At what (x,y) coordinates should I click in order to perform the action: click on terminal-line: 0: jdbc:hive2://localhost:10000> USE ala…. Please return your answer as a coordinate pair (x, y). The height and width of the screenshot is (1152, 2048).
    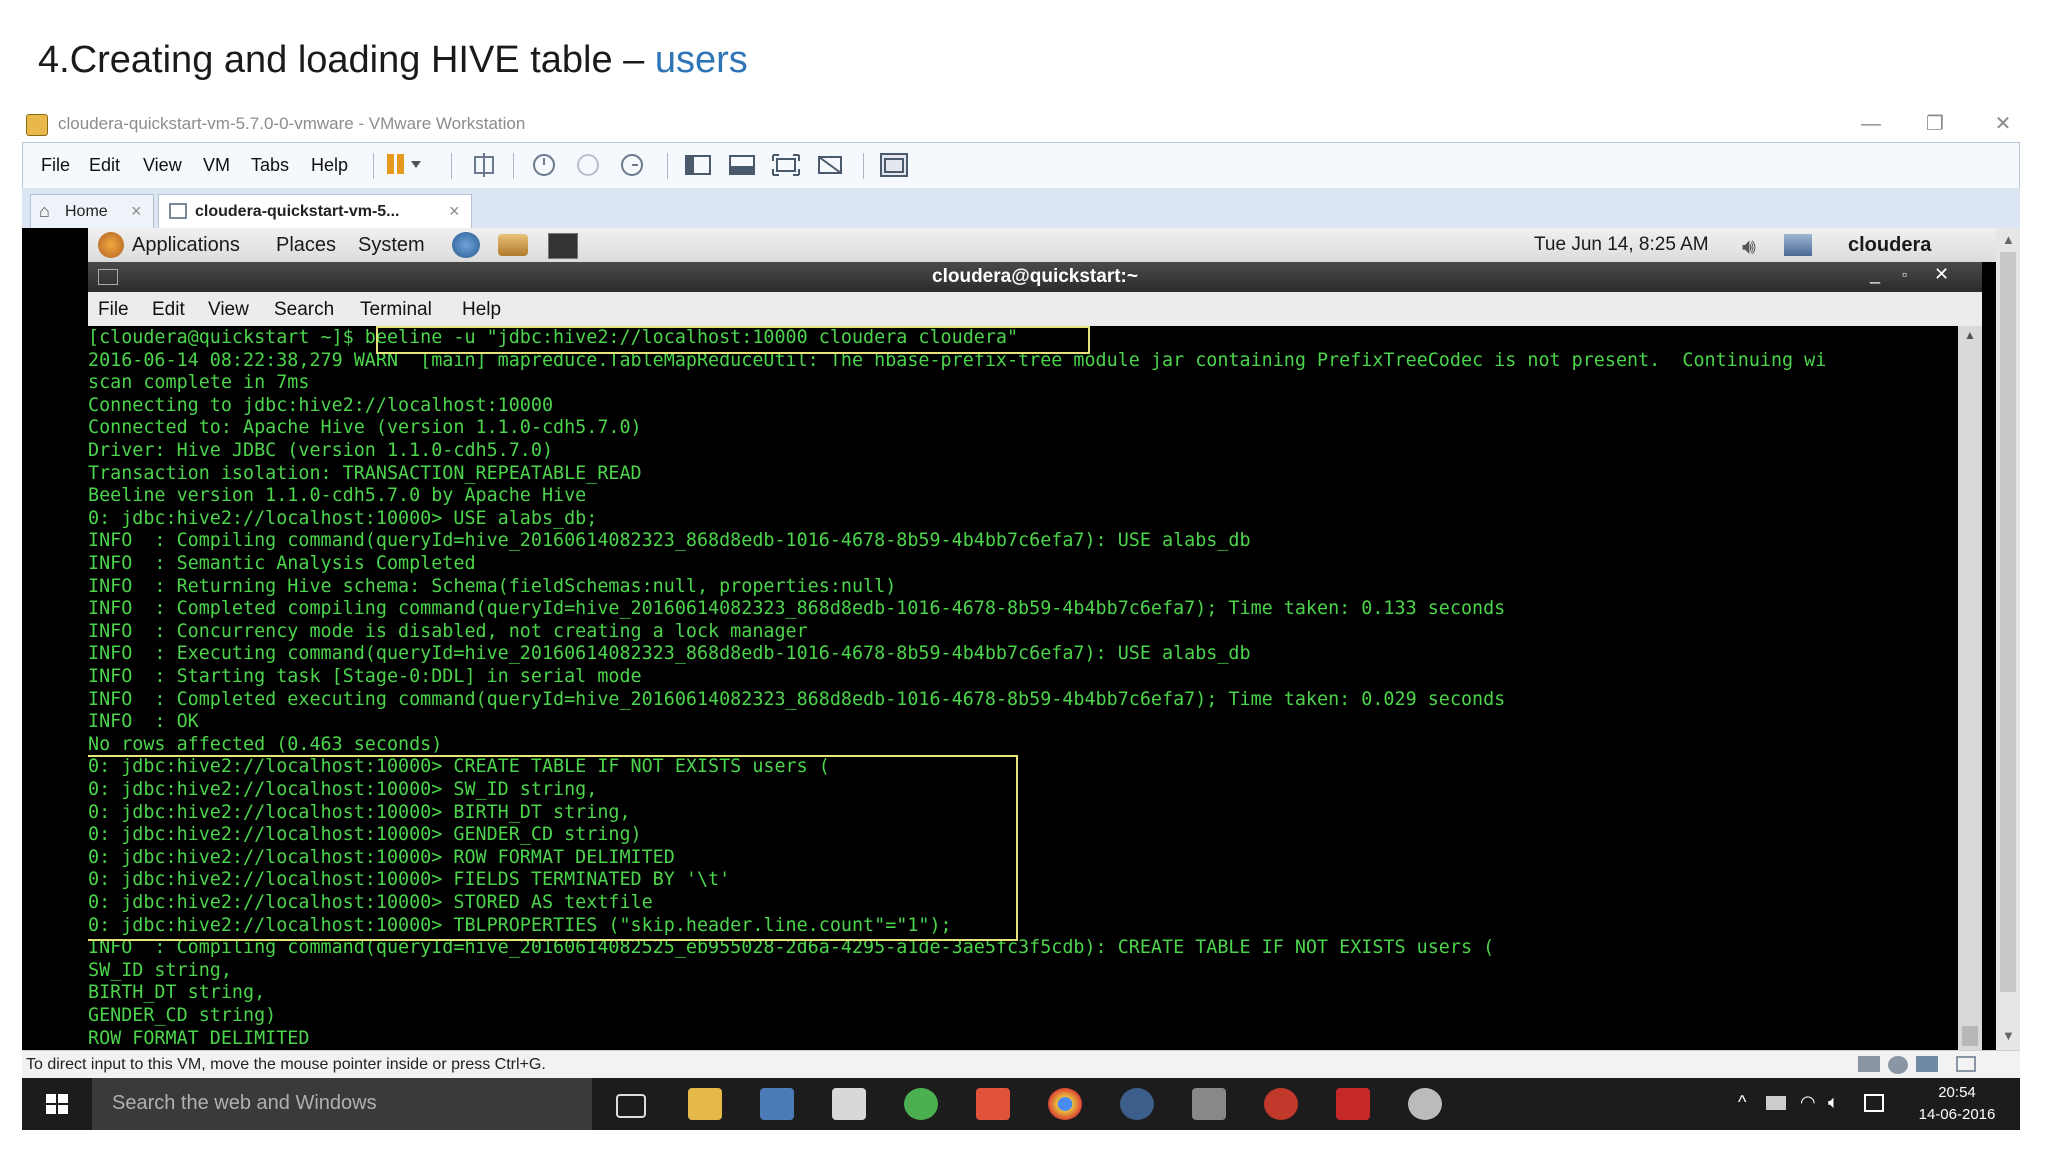
    Looking at the image, I should click on (343, 518).